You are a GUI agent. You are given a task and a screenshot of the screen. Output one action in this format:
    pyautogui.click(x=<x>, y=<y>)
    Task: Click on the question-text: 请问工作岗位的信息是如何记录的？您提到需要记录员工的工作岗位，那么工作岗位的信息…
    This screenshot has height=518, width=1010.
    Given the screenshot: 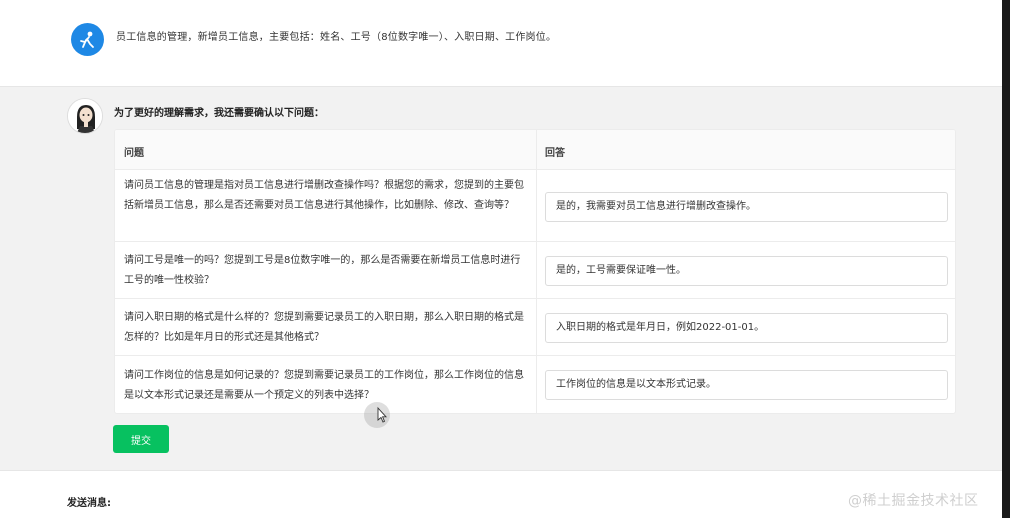 What is the action you would take?
    pyautogui.click(x=324, y=385)
    